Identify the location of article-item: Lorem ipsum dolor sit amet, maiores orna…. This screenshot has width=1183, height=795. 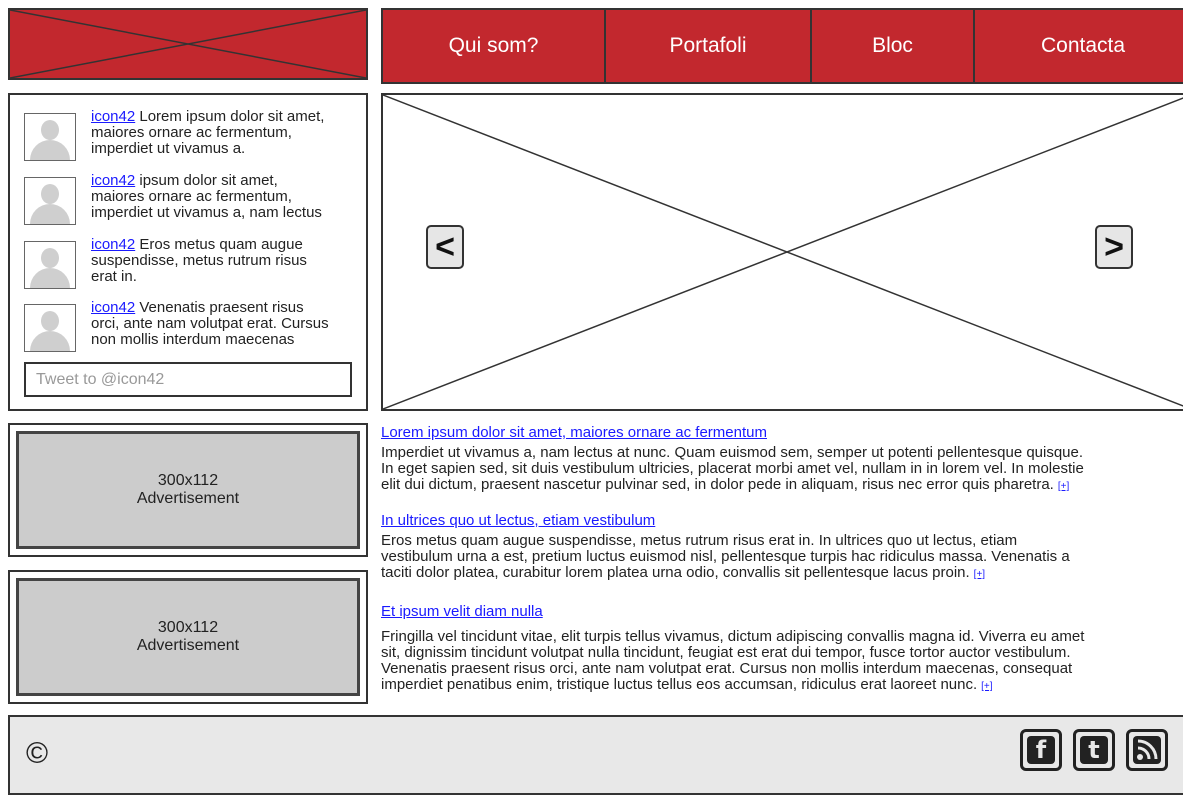
(782, 459).